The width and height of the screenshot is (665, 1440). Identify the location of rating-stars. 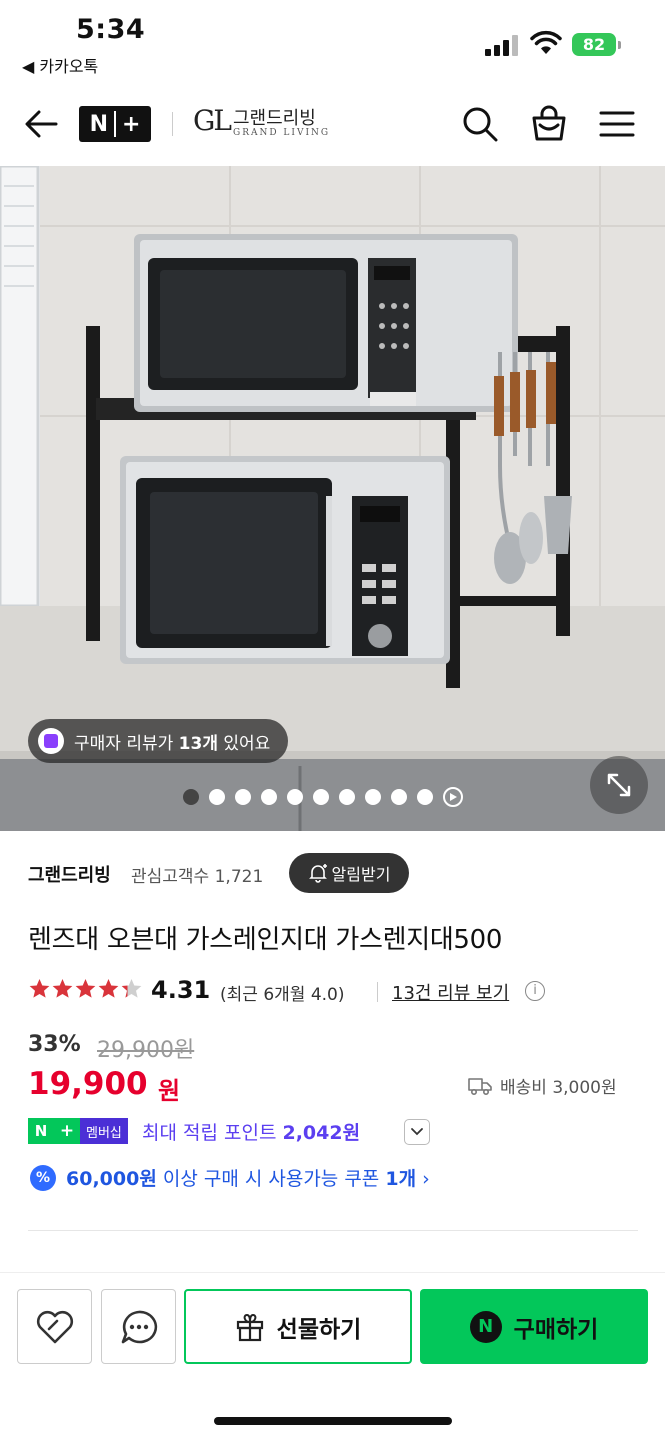
(85, 989).